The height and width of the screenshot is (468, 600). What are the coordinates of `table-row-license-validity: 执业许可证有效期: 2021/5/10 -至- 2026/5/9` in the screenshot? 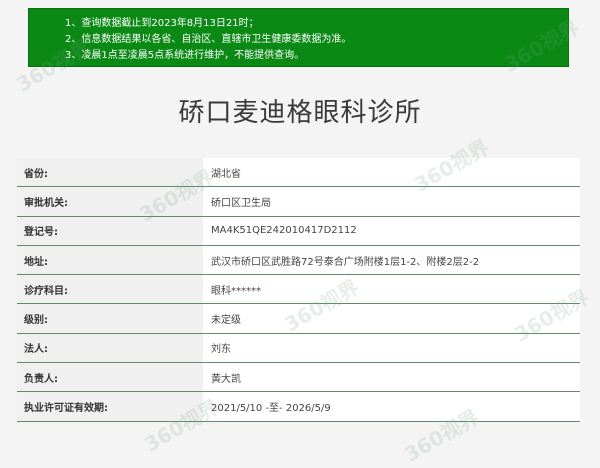 It's located at (298, 407).